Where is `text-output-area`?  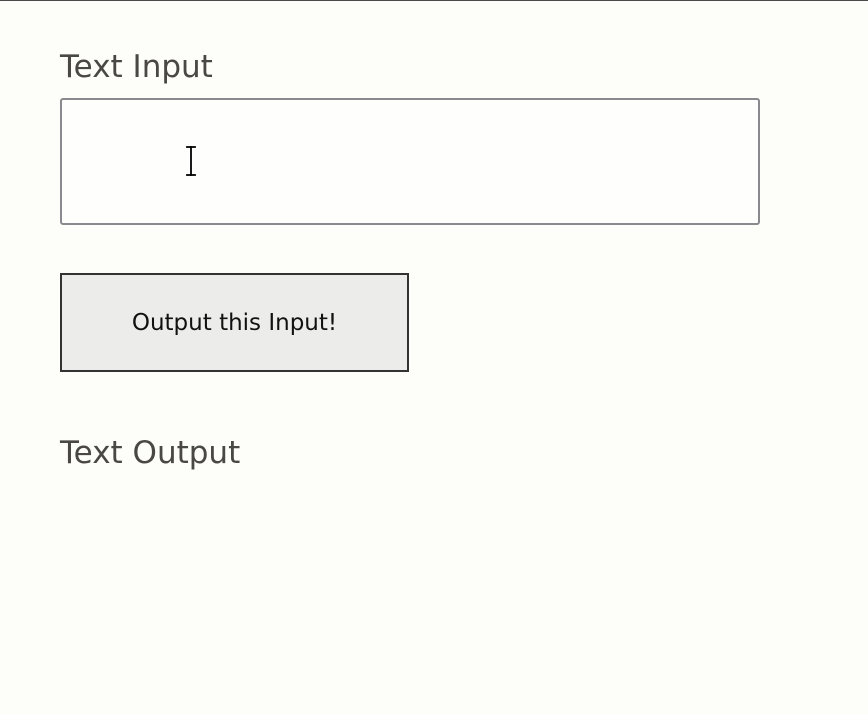 text-output-area is located at coordinates (410, 510).